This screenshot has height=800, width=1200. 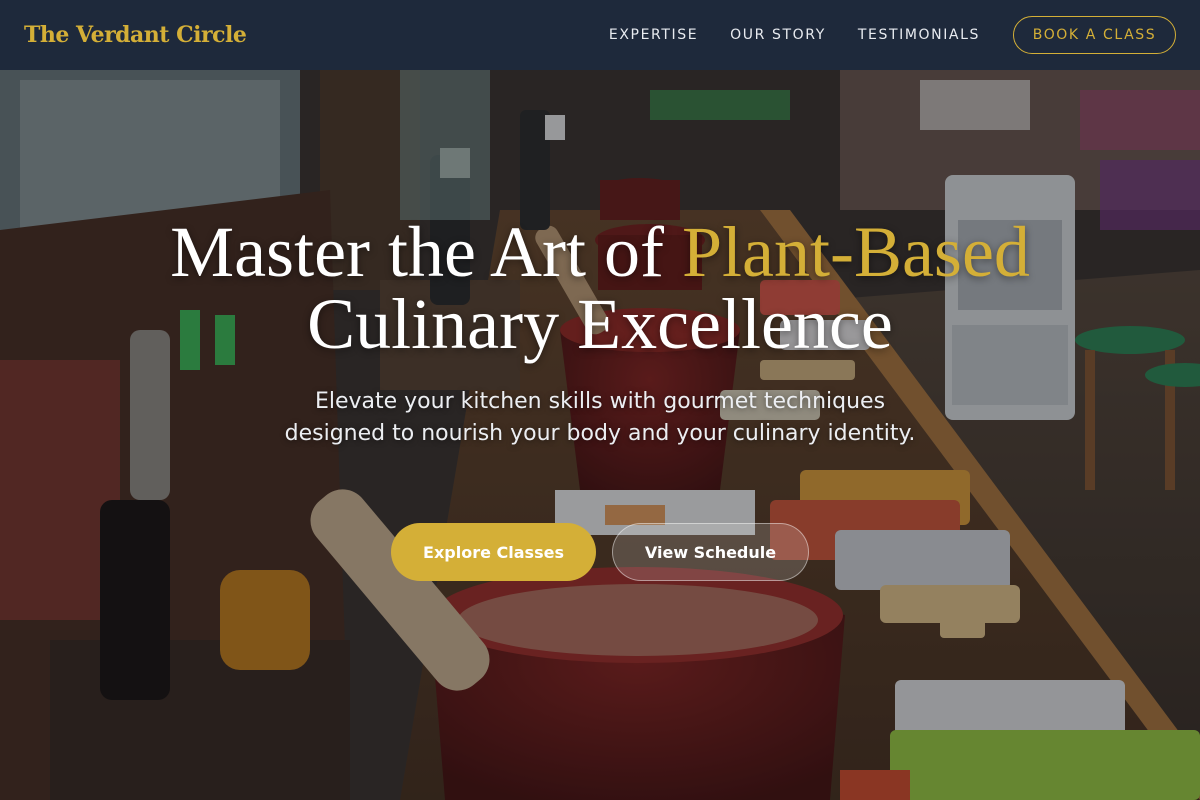 I want to click on hero-headline-line-2: Culinary Excellence, so click(x=600, y=324).